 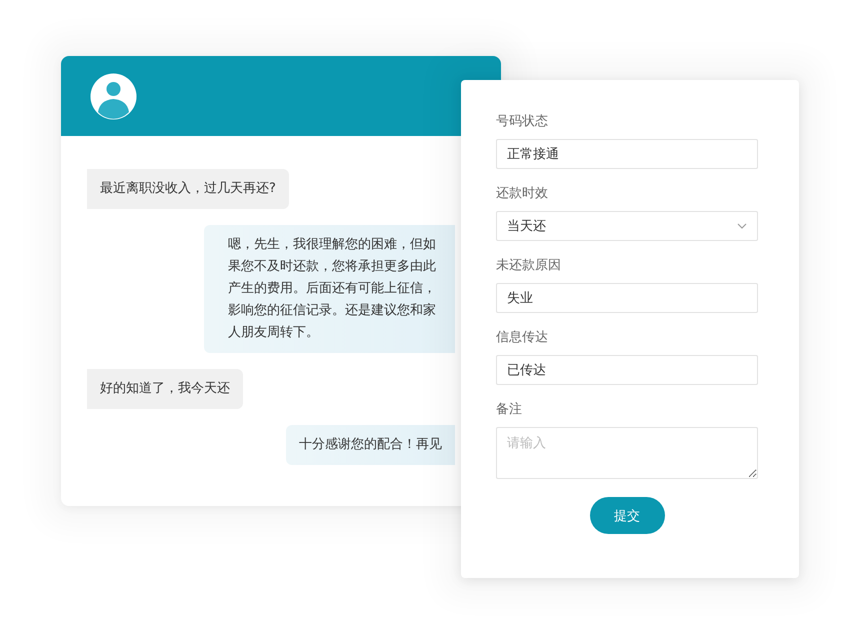 What do you see at coordinates (329, 289) in the screenshot?
I see `sent-message: 嗯，先生，我很理解您的困难，但如果您不及时还款，您将承担更多由此产生的费用。后面还有可能上征信，影响您的征信记录。还是建议您和家人朋友周转下。` at bounding box center [329, 289].